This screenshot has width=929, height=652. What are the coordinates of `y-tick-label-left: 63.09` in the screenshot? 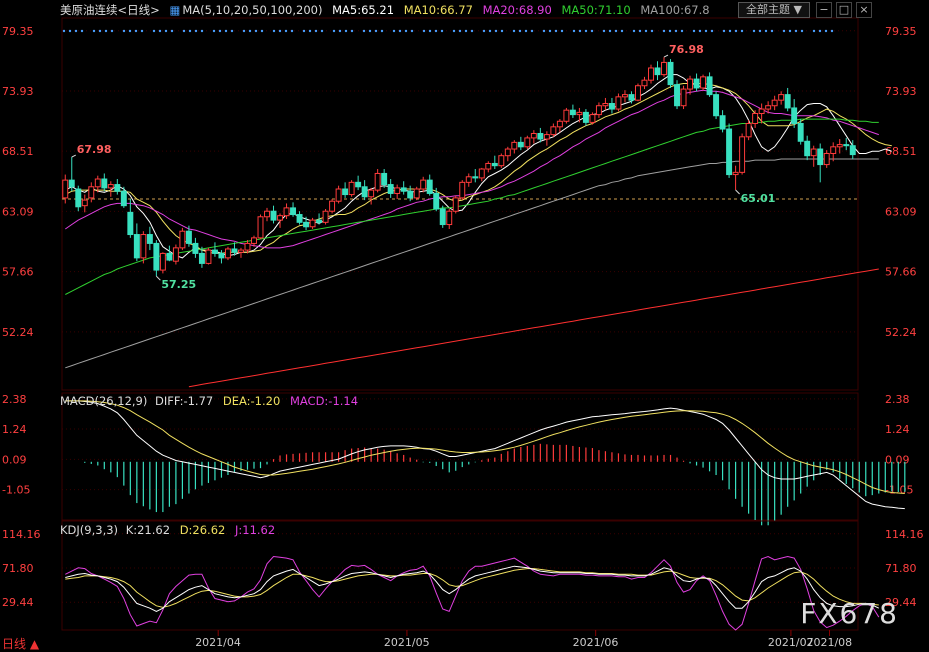 It's located at (18, 211).